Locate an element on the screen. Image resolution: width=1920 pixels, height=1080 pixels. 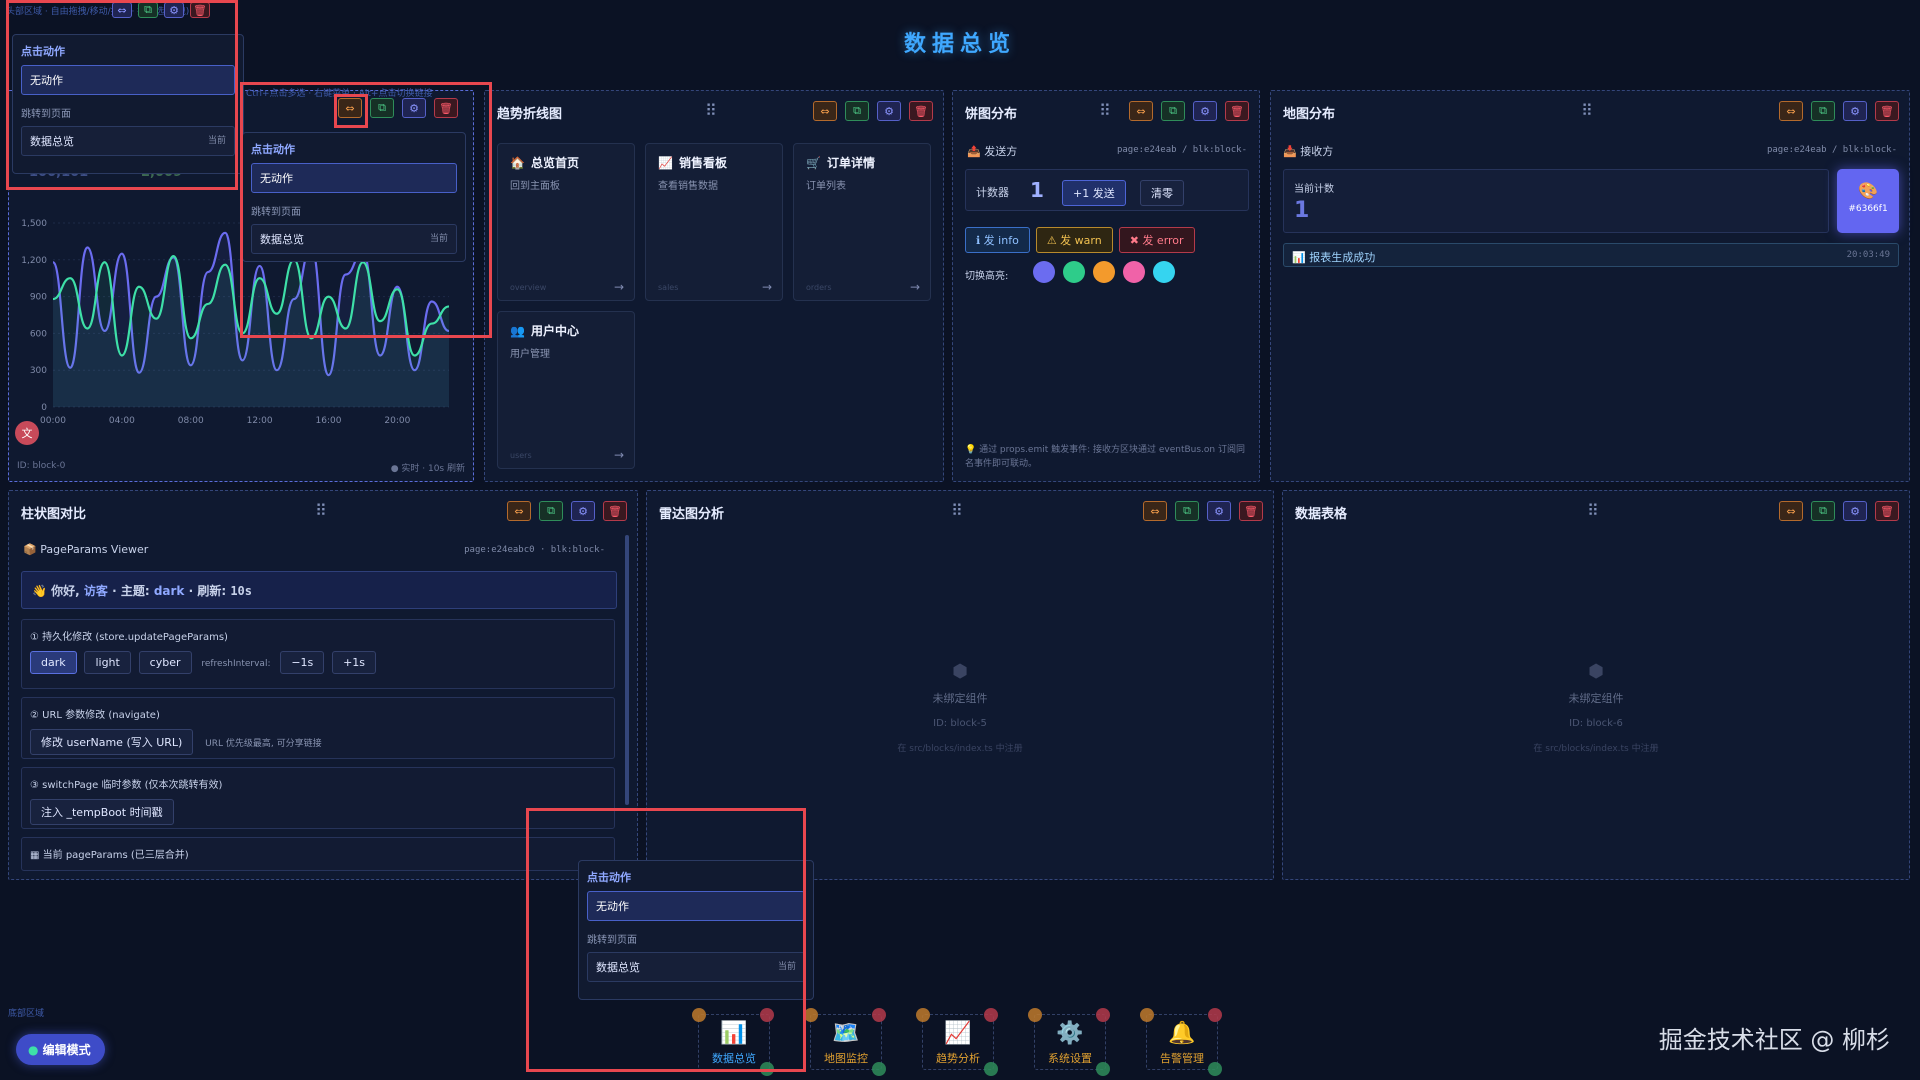
dock-item-settings: ⚙️ 系统设置 is located at coordinates (1070, 1042).